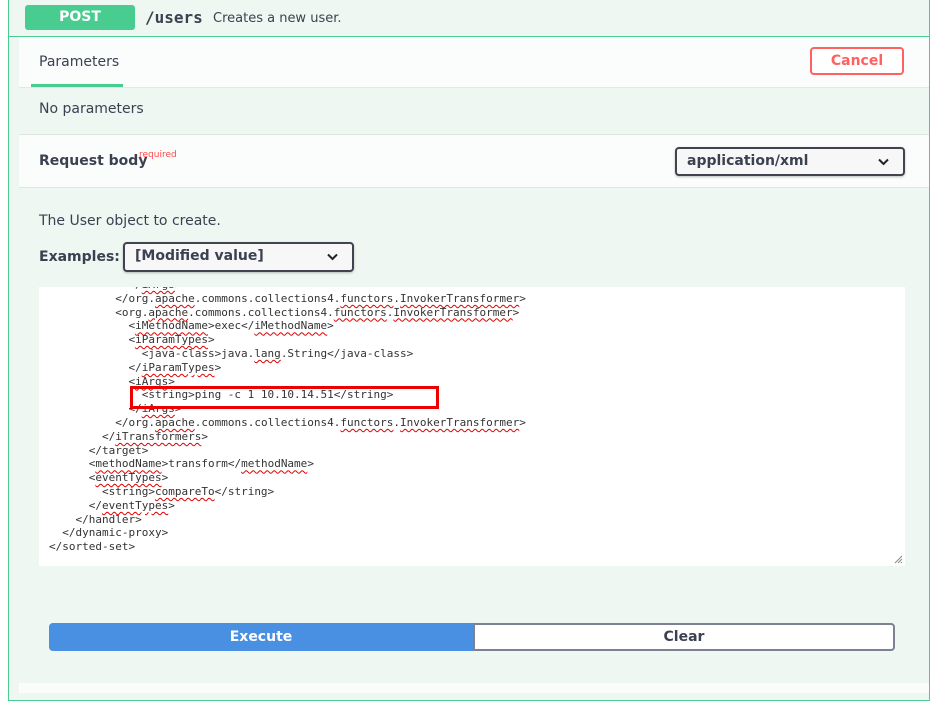  I want to click on operation-summary: Creates a new user., so click(277, 18).